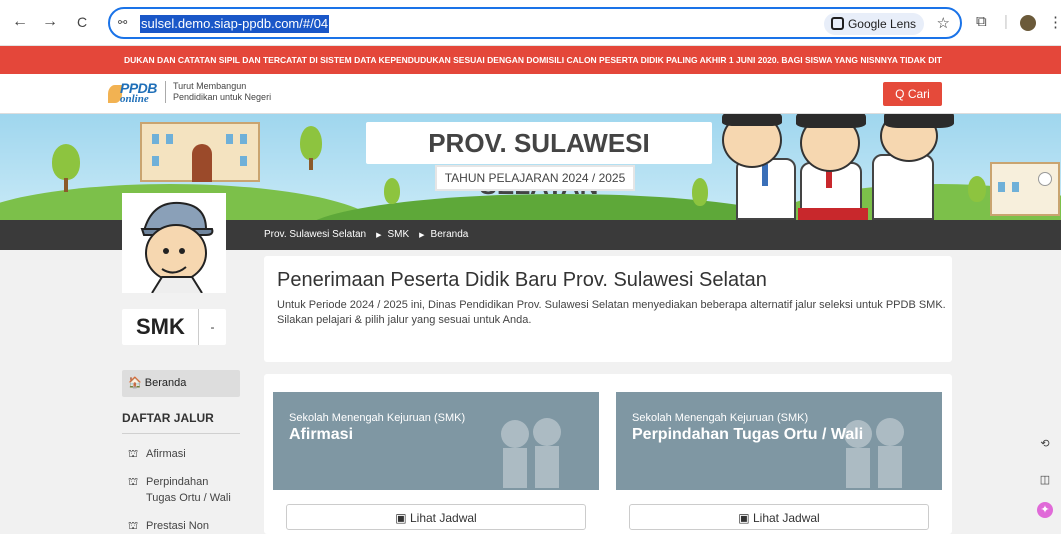 The height and width of the screenshot is (534, 1061). What do you see at coordinates (134, 99) in the screenshot?
I see `logo-sub: online` at bounding box center [134, 99].